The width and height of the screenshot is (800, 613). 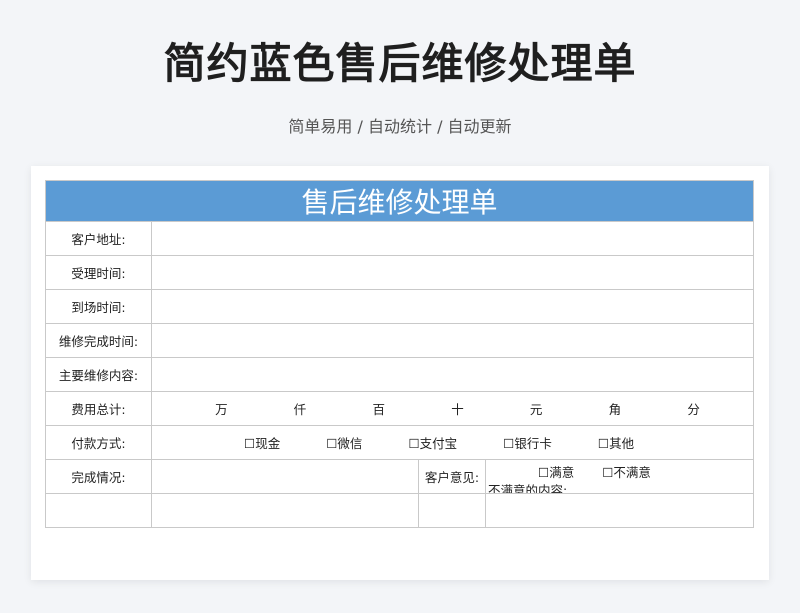 I want to click on payment-option-bankcard: ☐银行卡, so click(x=527, y=442).